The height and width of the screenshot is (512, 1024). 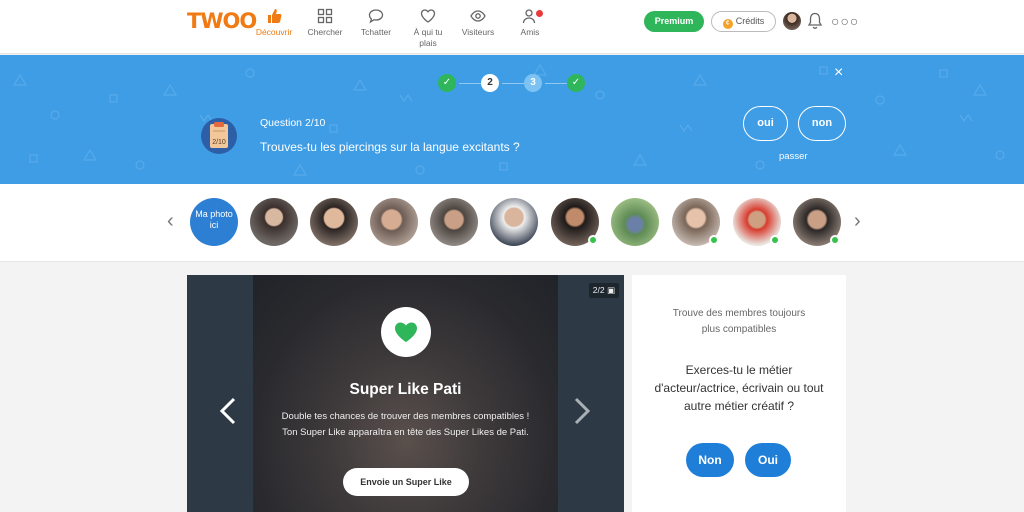 I want to click on camera-icon: ▣, so click(x=610, y=290).